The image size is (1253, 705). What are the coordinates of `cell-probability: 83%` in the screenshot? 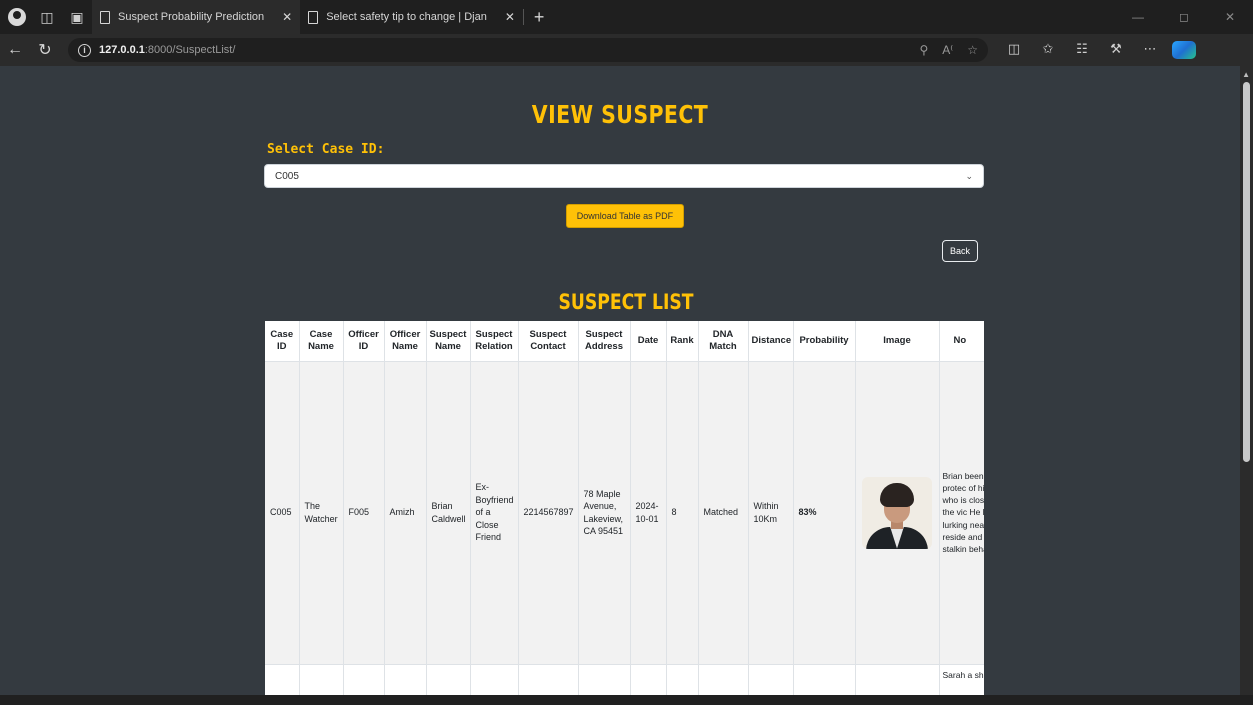 It's located at (824, 513).